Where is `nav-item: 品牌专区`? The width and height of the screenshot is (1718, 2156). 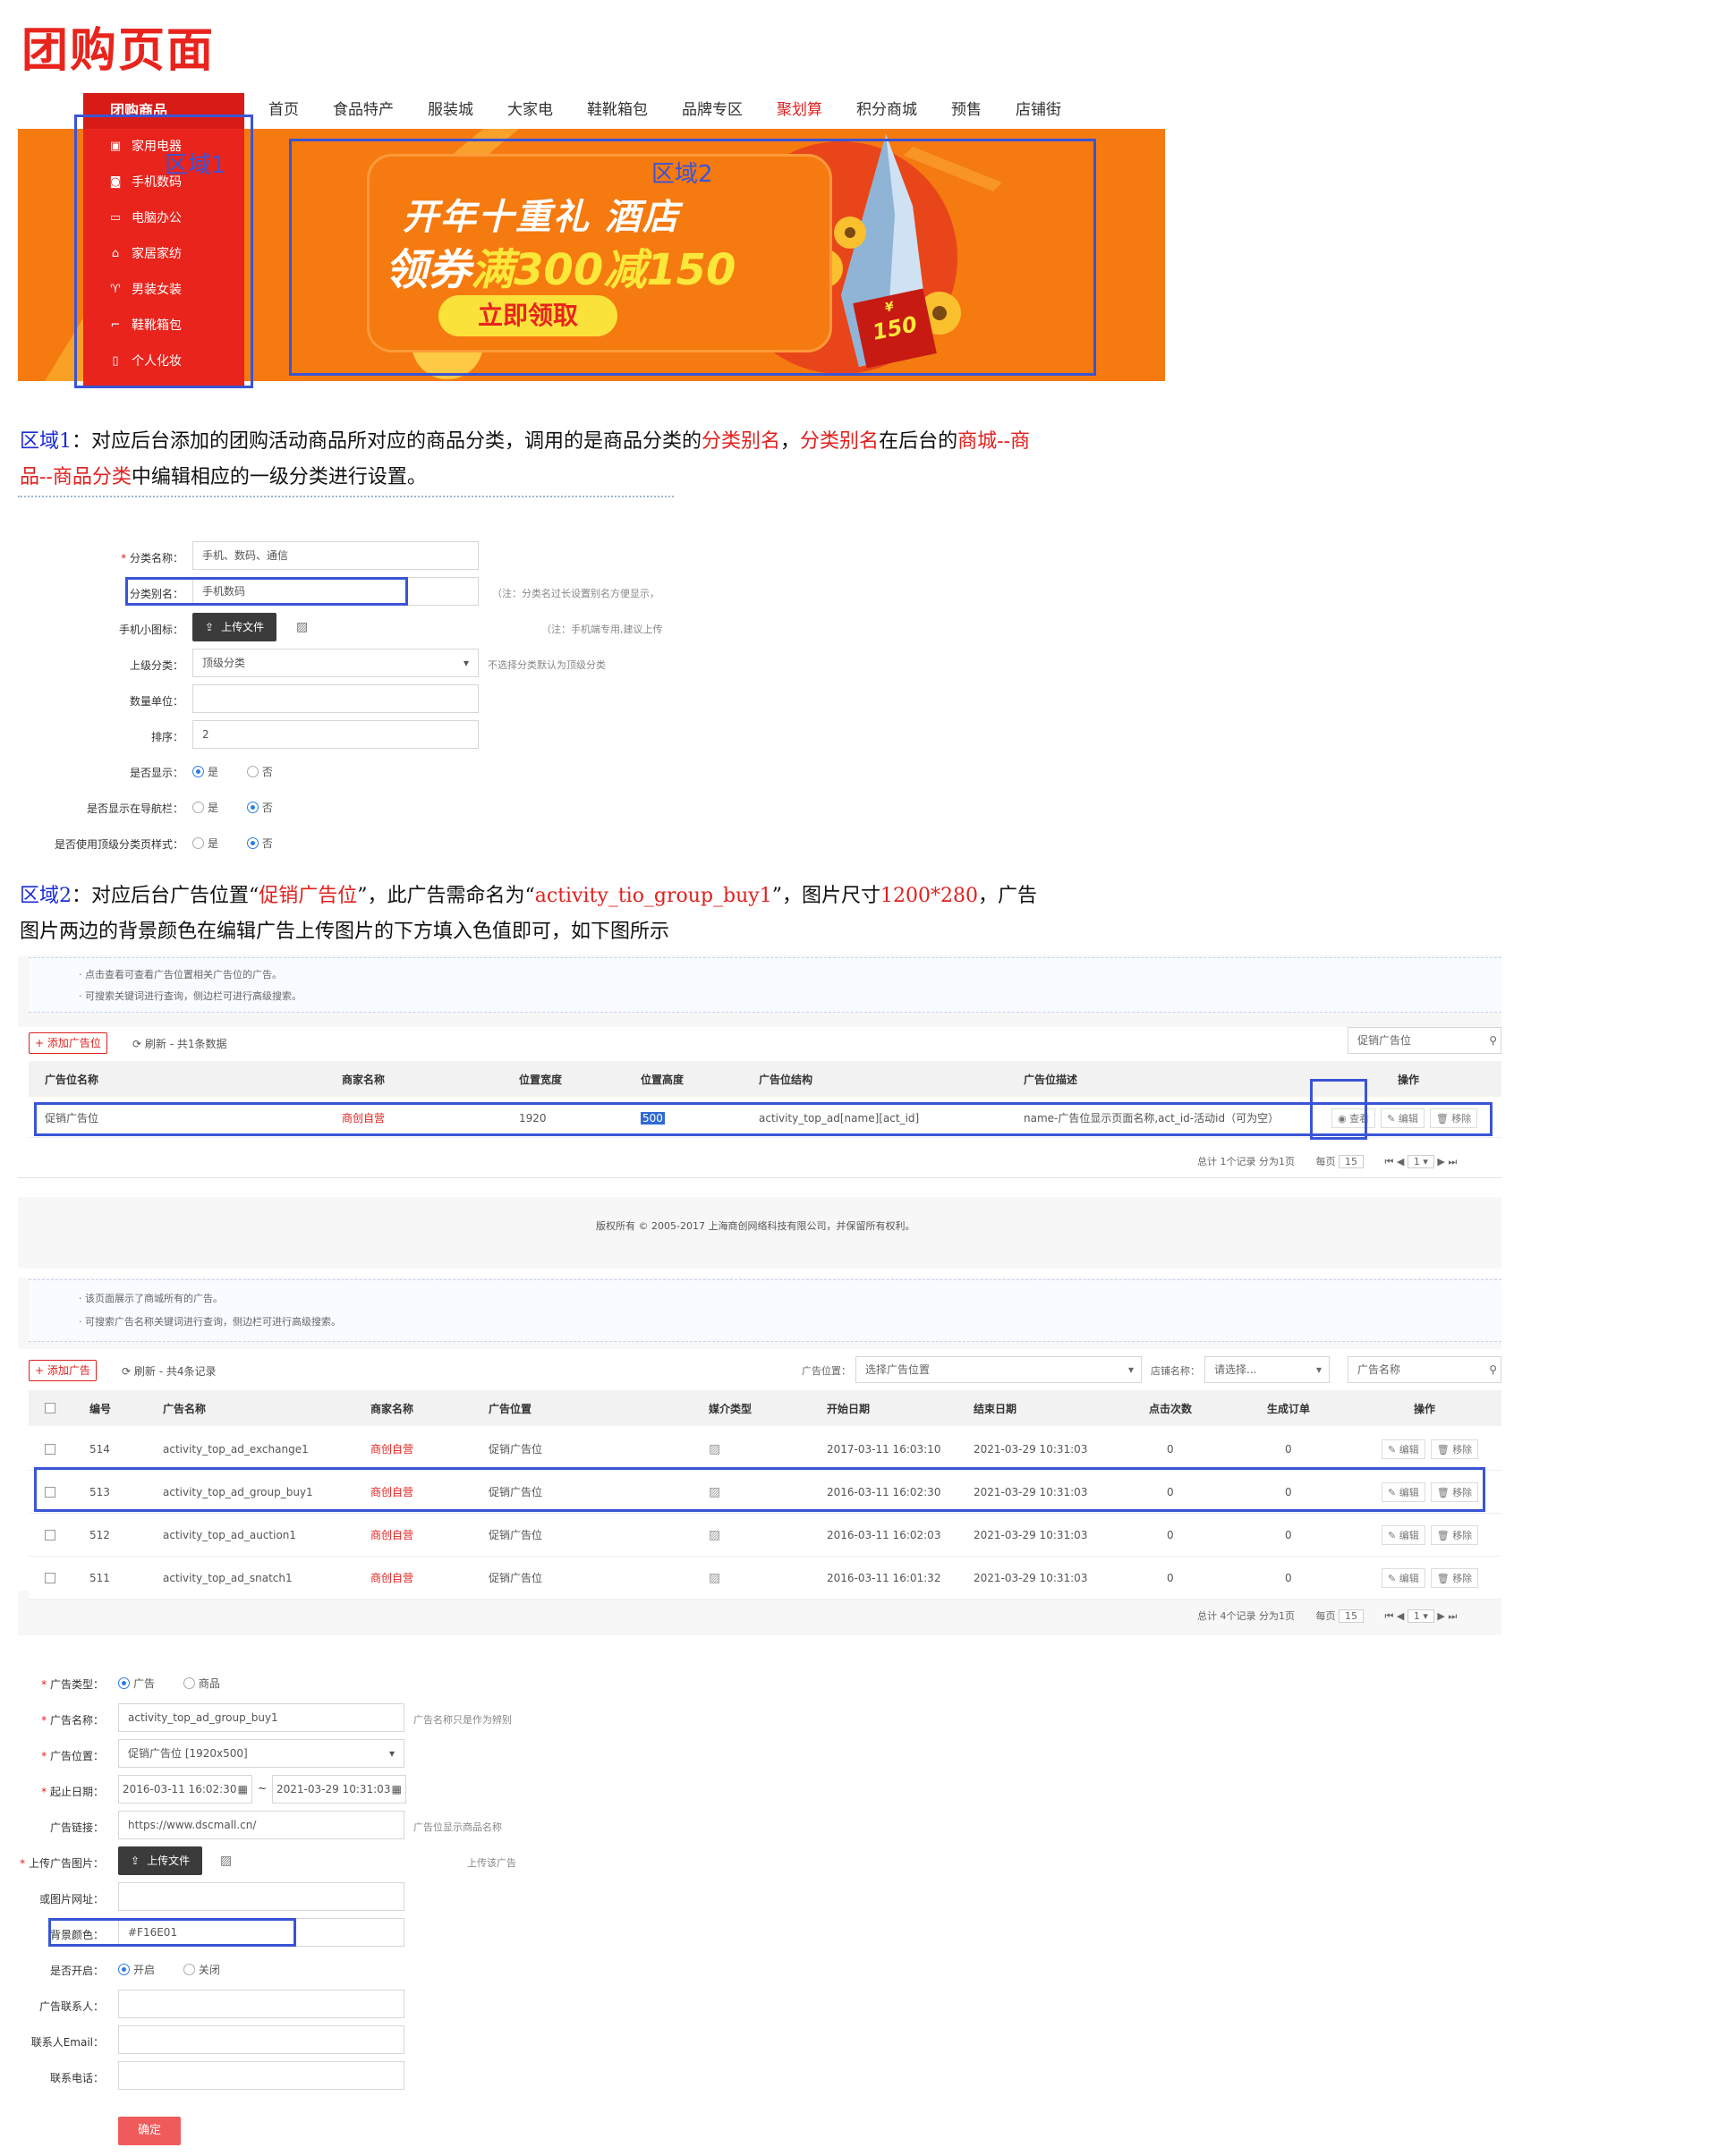 nav-item: 品牌专区 is located at coordinates (712, 108).